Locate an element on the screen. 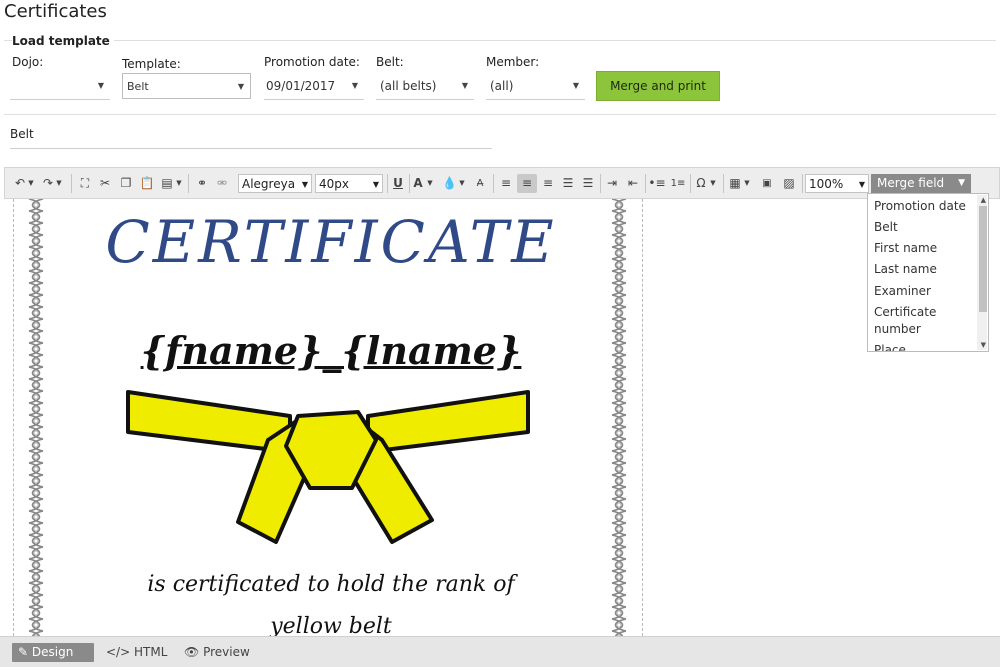 The image size is (1000, 667). certificate-title: CERTIFICATE is located at coordinates (331, 242).